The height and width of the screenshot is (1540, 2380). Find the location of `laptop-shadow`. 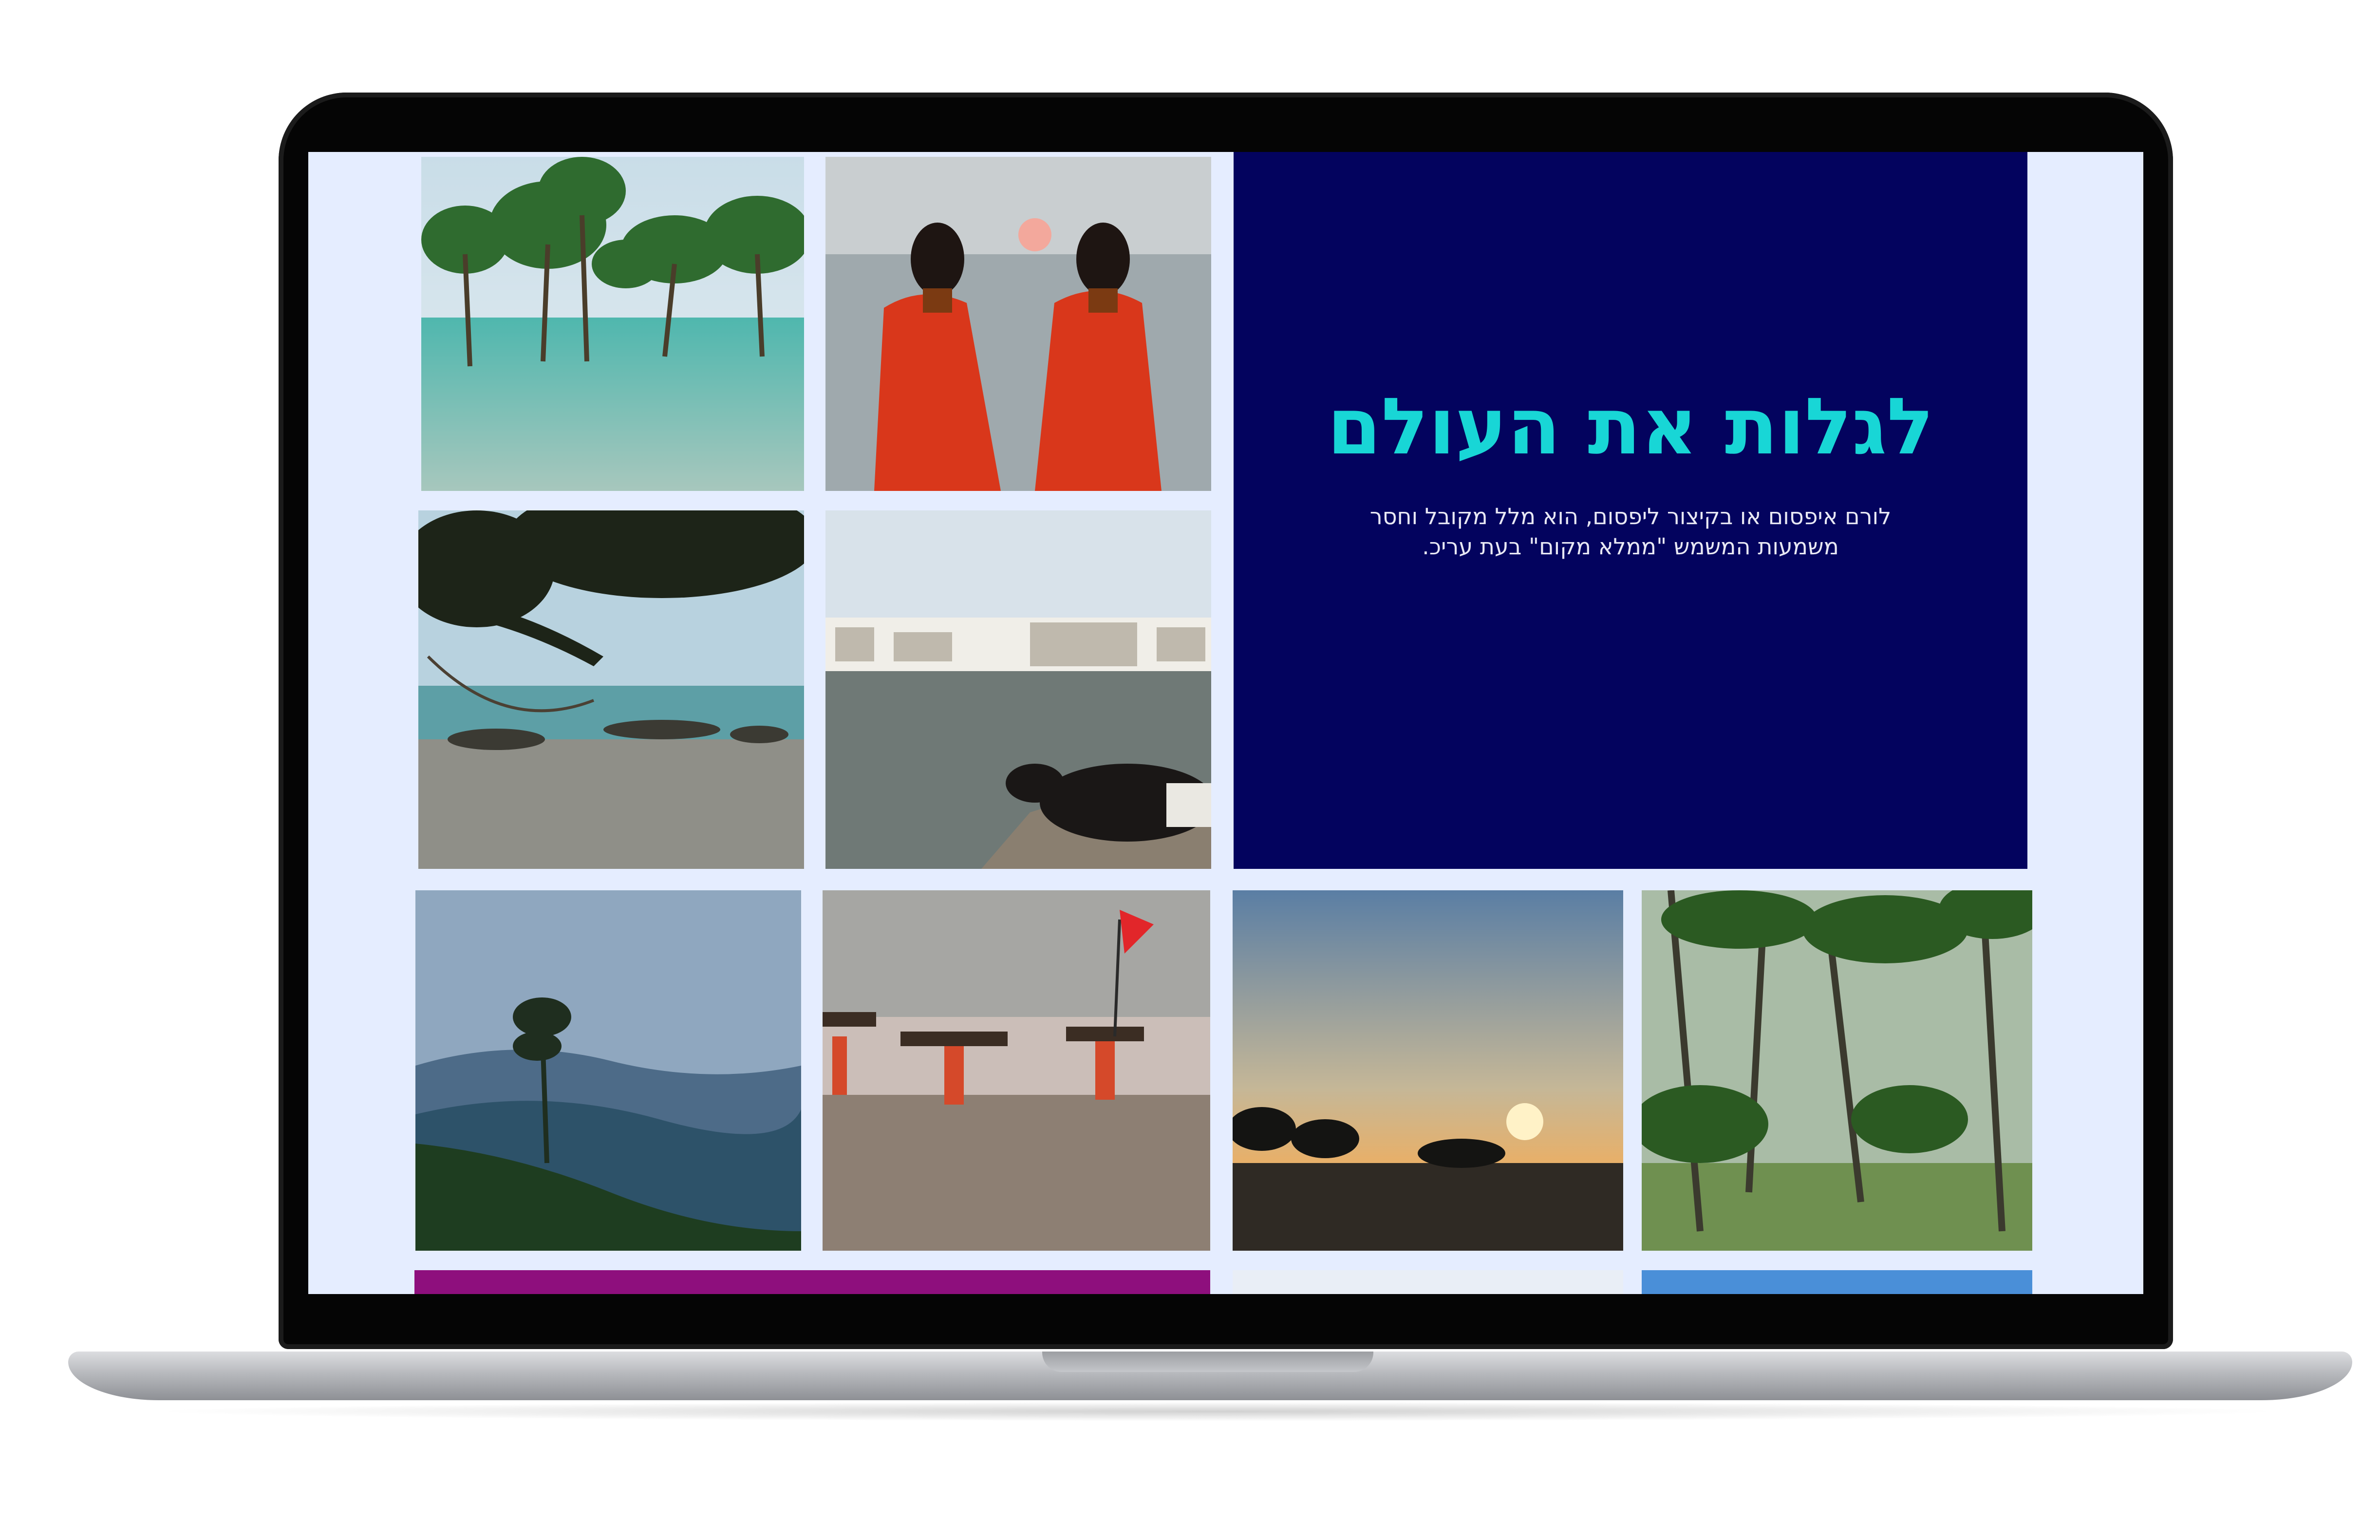

laptop-shadow is located at coordinates (1217, 1411).